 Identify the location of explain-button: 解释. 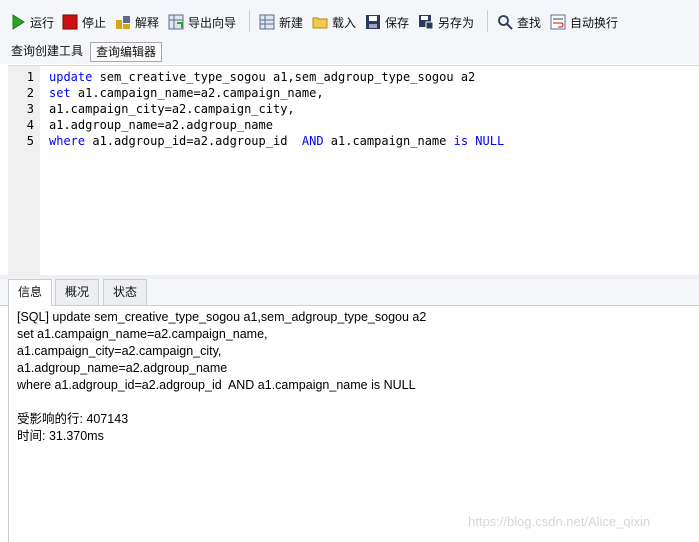
(137, 22).